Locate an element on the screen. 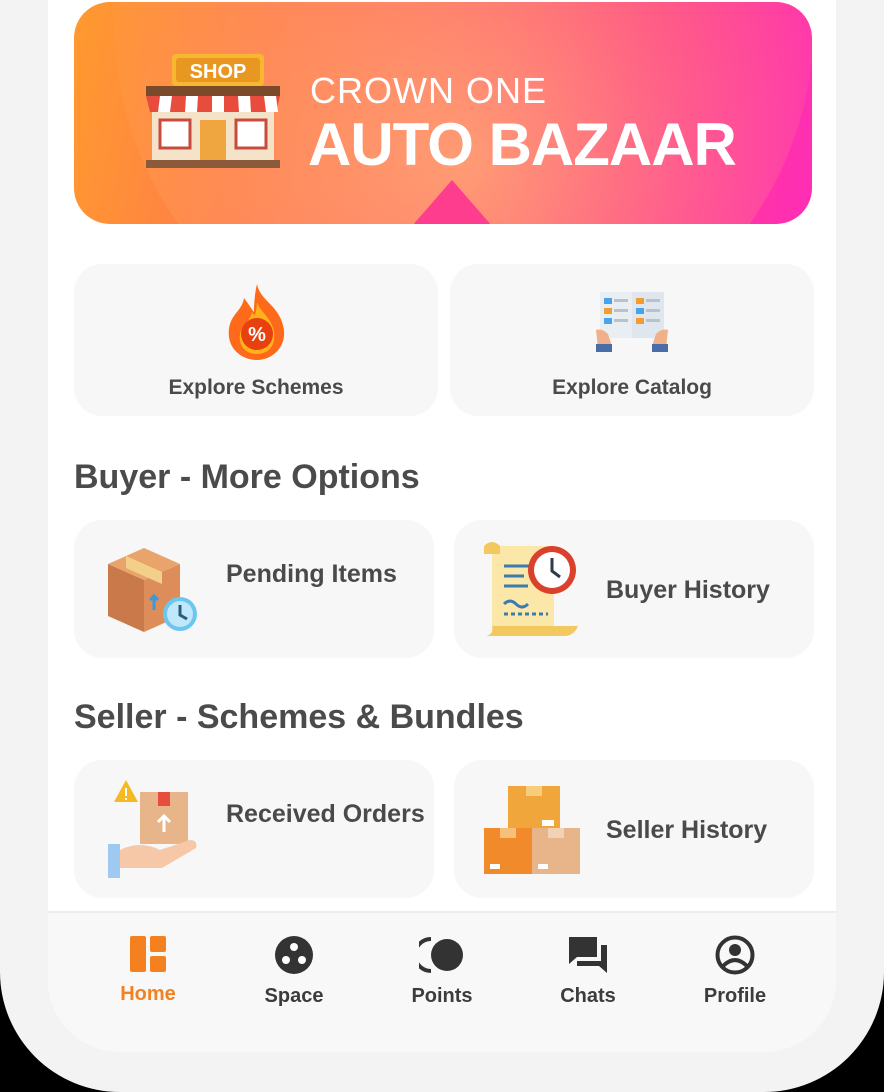 The image size is (884, 1092). received-orders-card: Received Orders is located at coordinates (254, 829).